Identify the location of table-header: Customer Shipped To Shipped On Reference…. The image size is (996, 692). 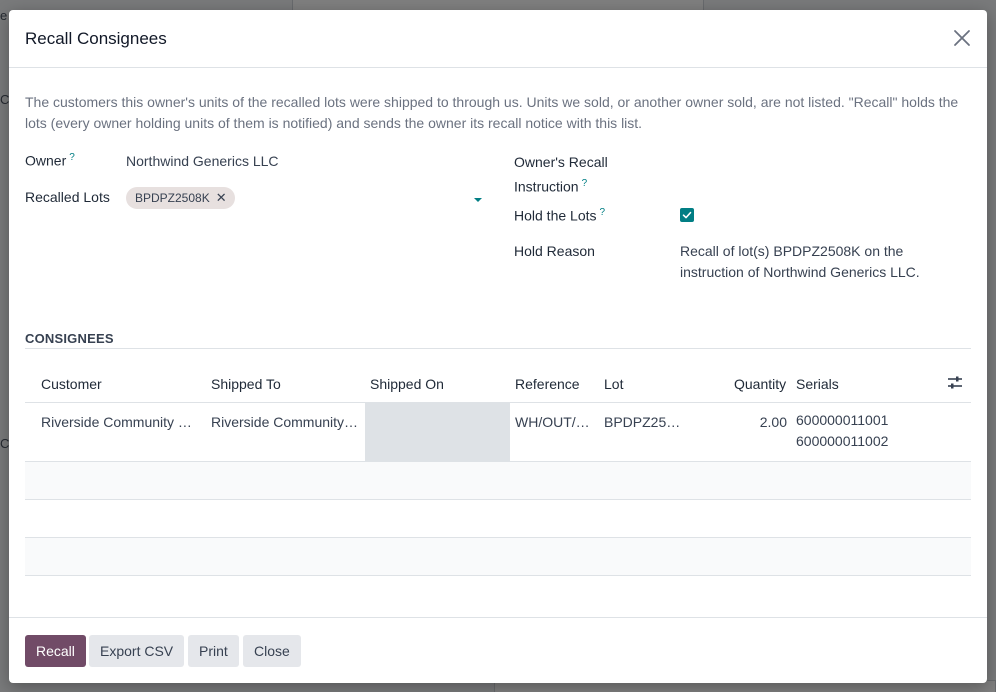
(498, 384).